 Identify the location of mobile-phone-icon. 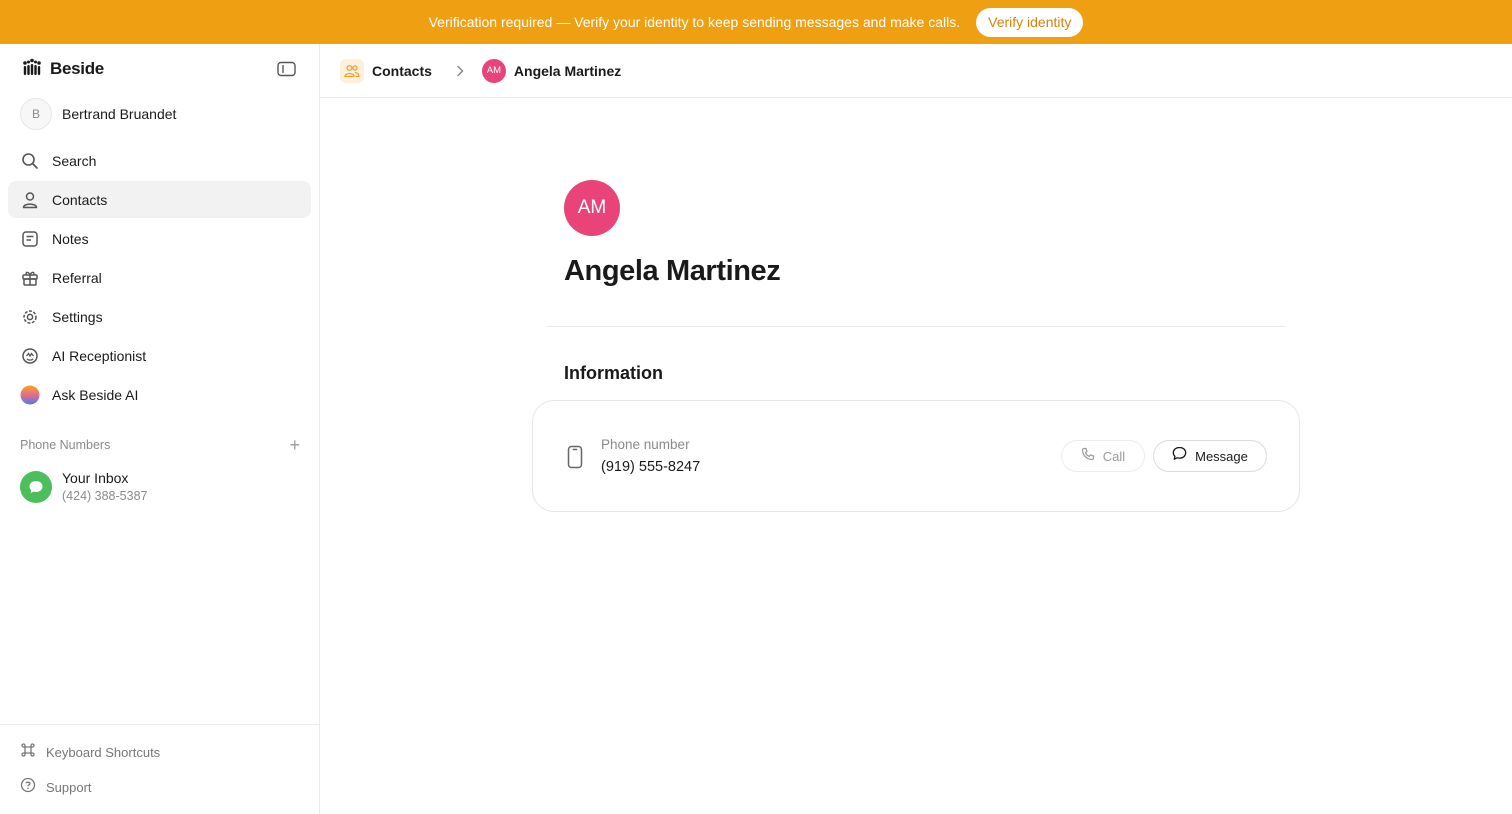
(575, 459).